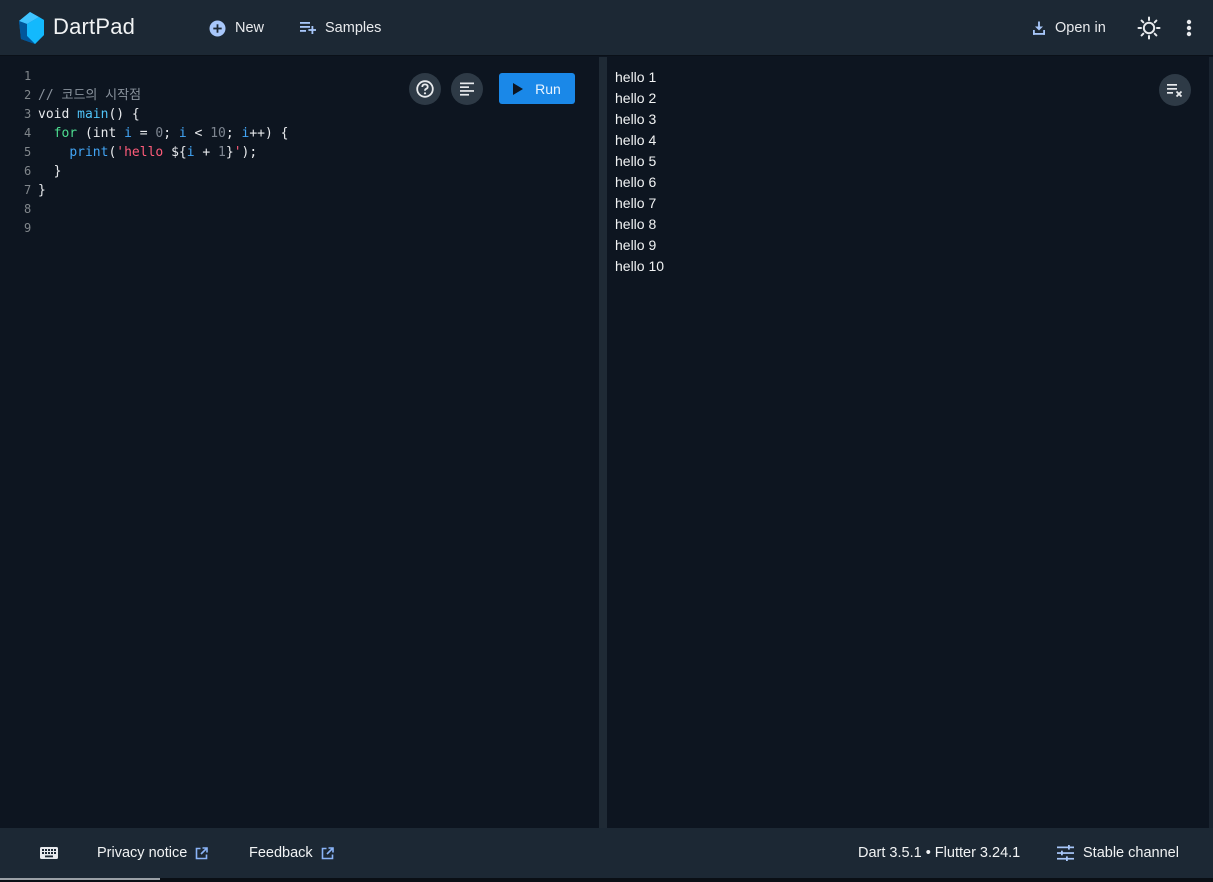  I want to click on help-icon, so click(425, 89).